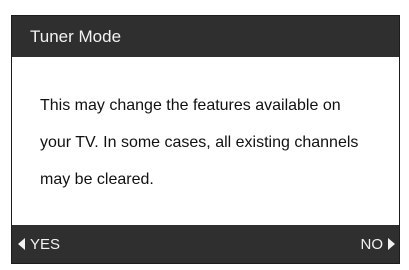 The height and width of the screenshot is (270, 409). I want to click on yes-option: YES, so click(39, 245).